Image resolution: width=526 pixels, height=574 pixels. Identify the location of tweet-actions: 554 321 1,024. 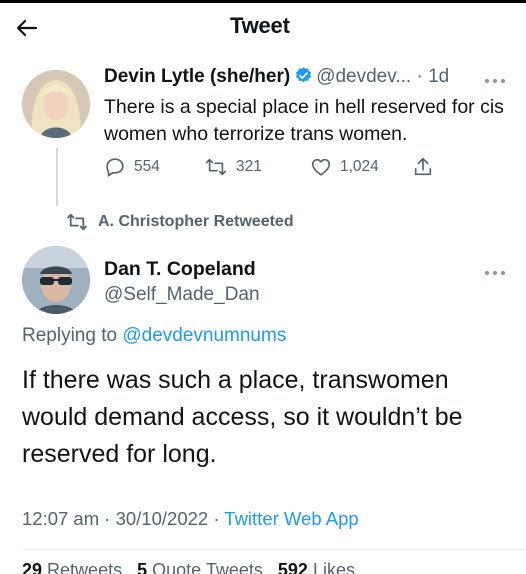
(274, 169).